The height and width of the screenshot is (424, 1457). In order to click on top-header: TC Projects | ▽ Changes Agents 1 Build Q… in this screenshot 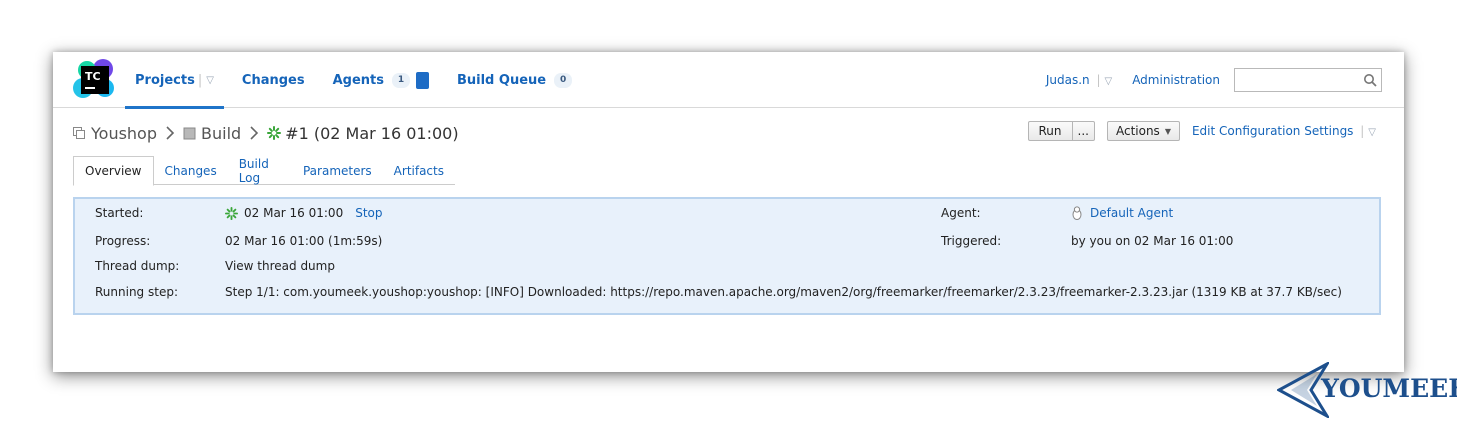, I will do `click(728, 80)`.